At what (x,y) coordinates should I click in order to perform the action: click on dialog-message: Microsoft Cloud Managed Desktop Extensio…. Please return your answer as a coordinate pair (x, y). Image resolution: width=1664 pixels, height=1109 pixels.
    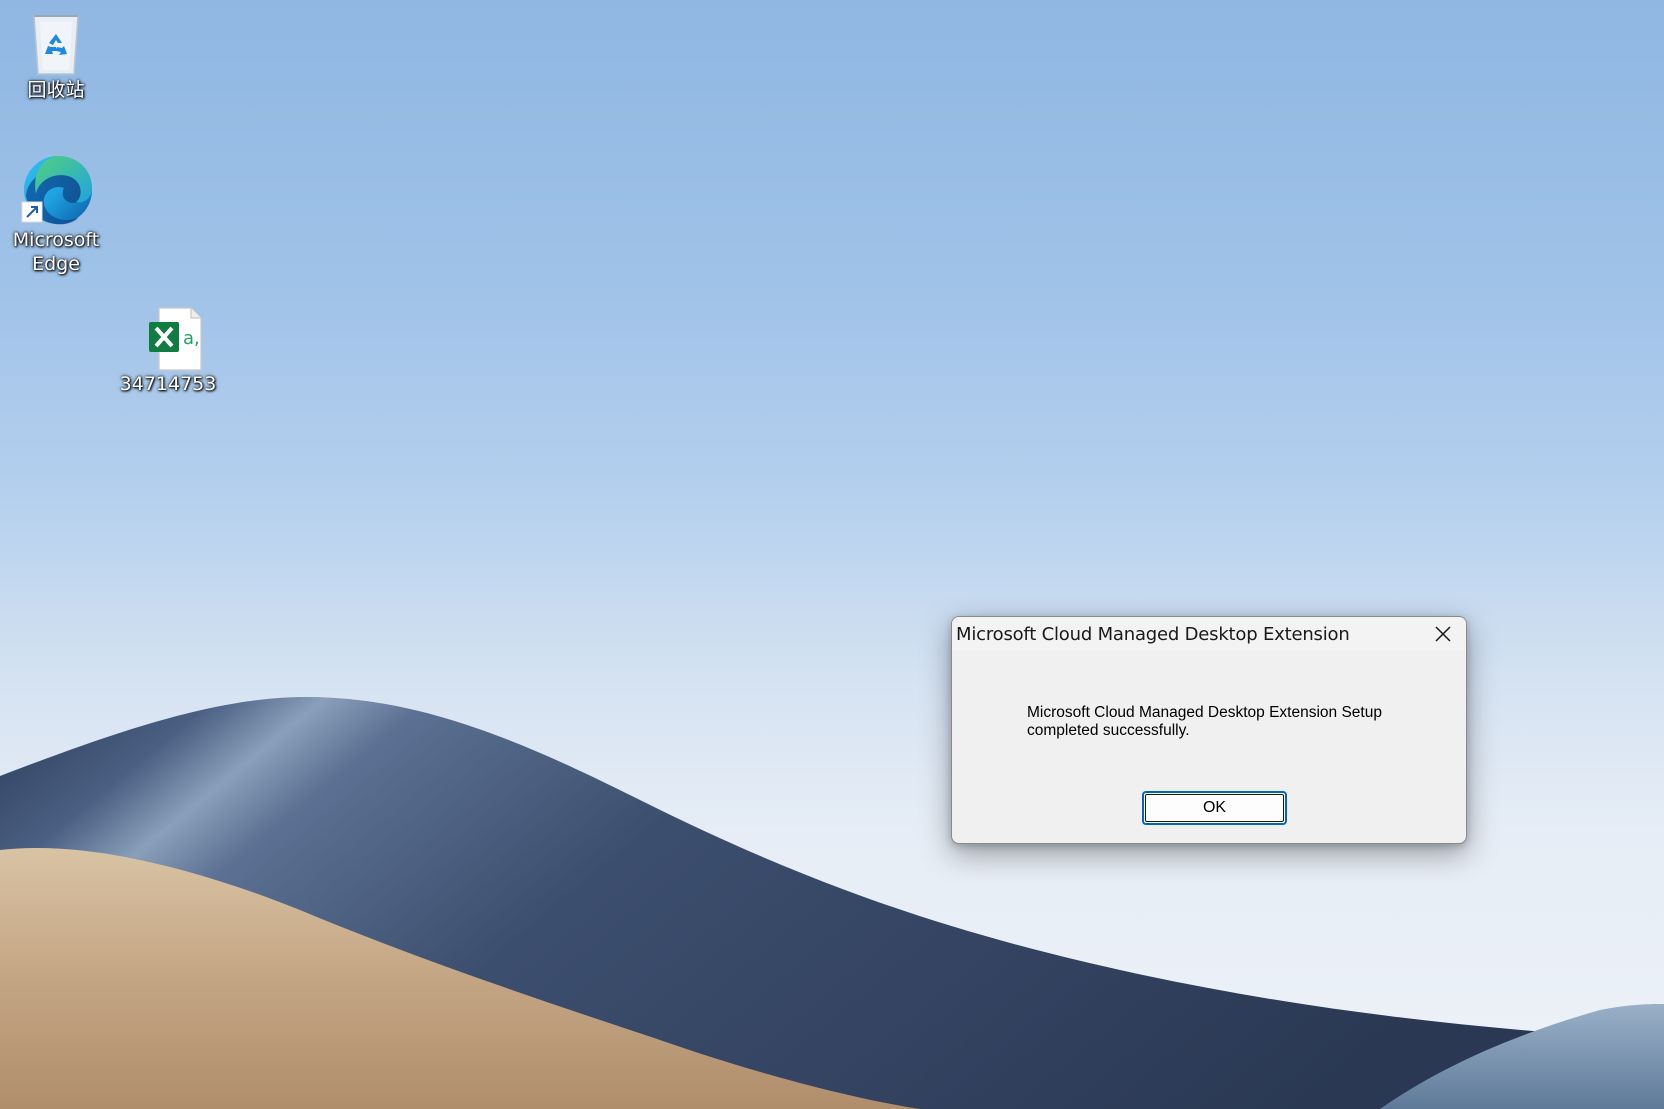
    Looking at the image, I should click on (1204, 721).